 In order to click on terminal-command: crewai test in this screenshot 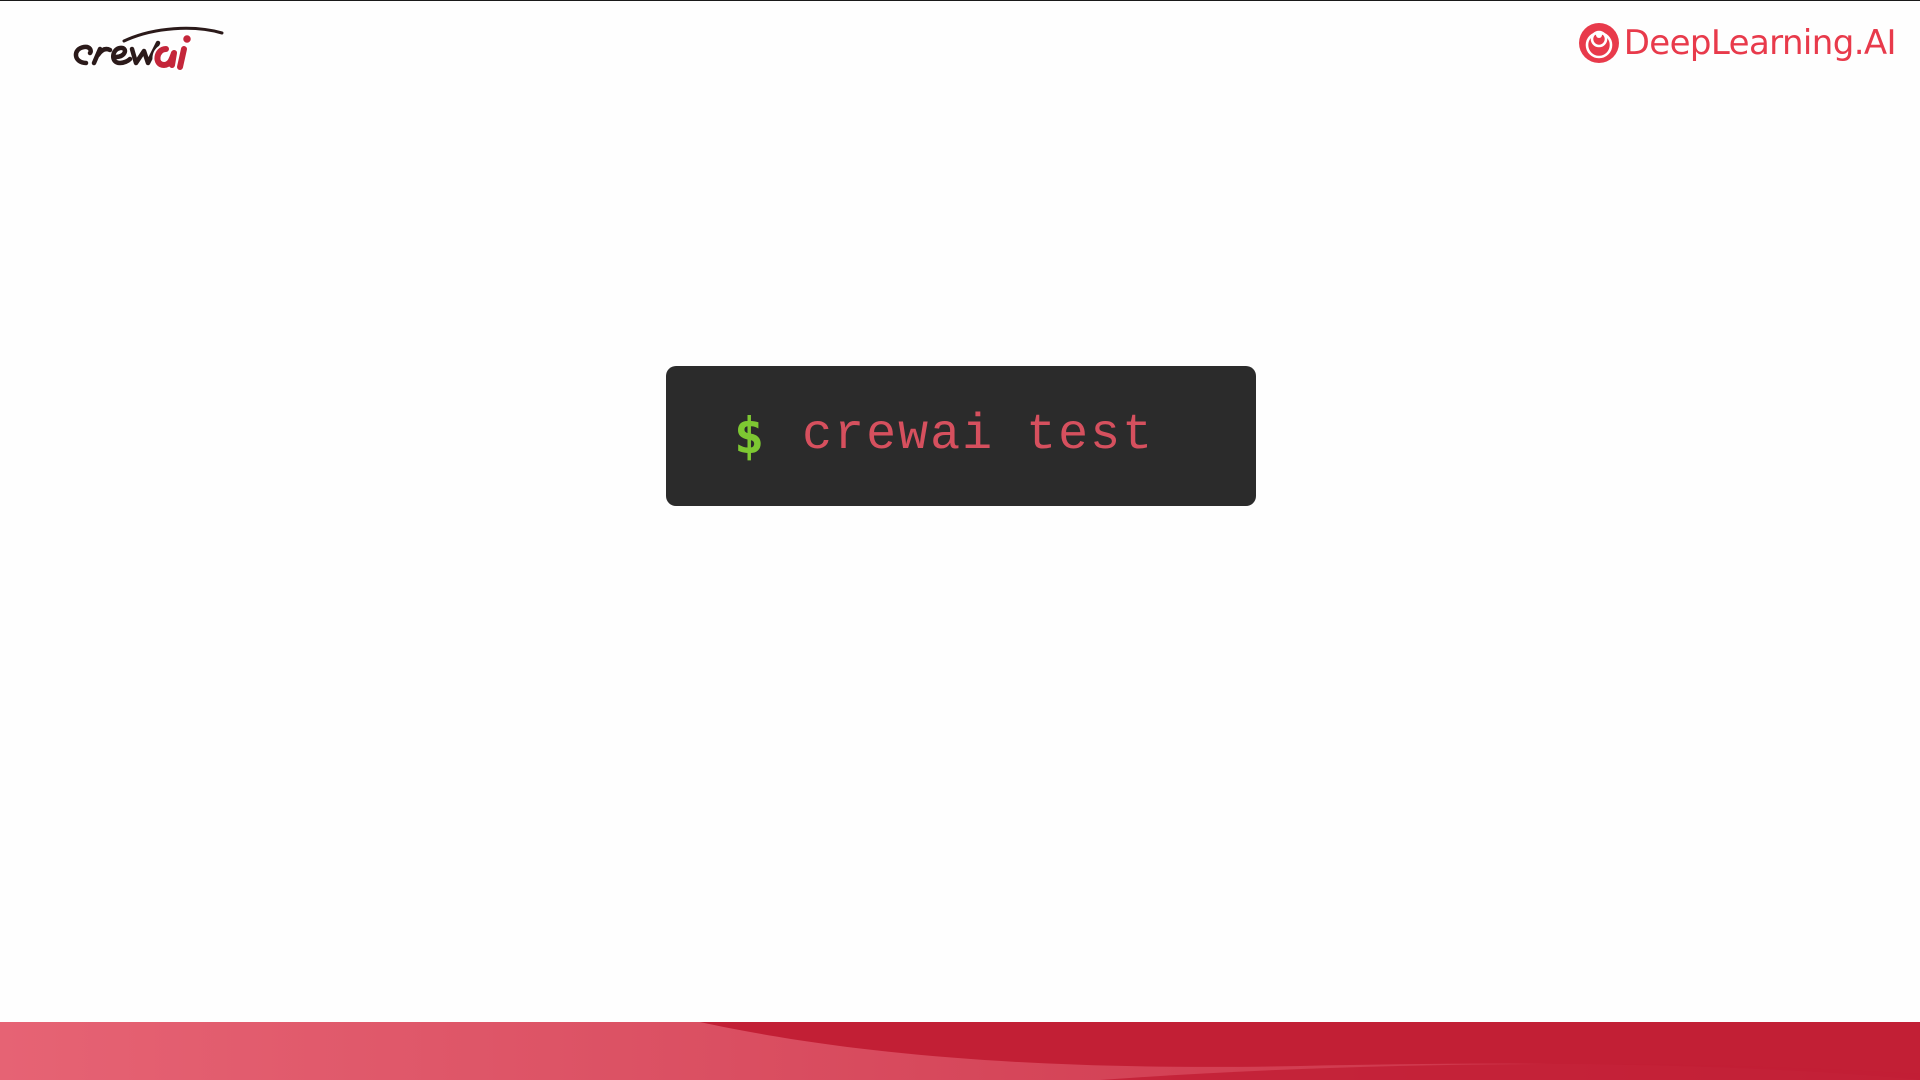, I will do `click(978, 435)`.